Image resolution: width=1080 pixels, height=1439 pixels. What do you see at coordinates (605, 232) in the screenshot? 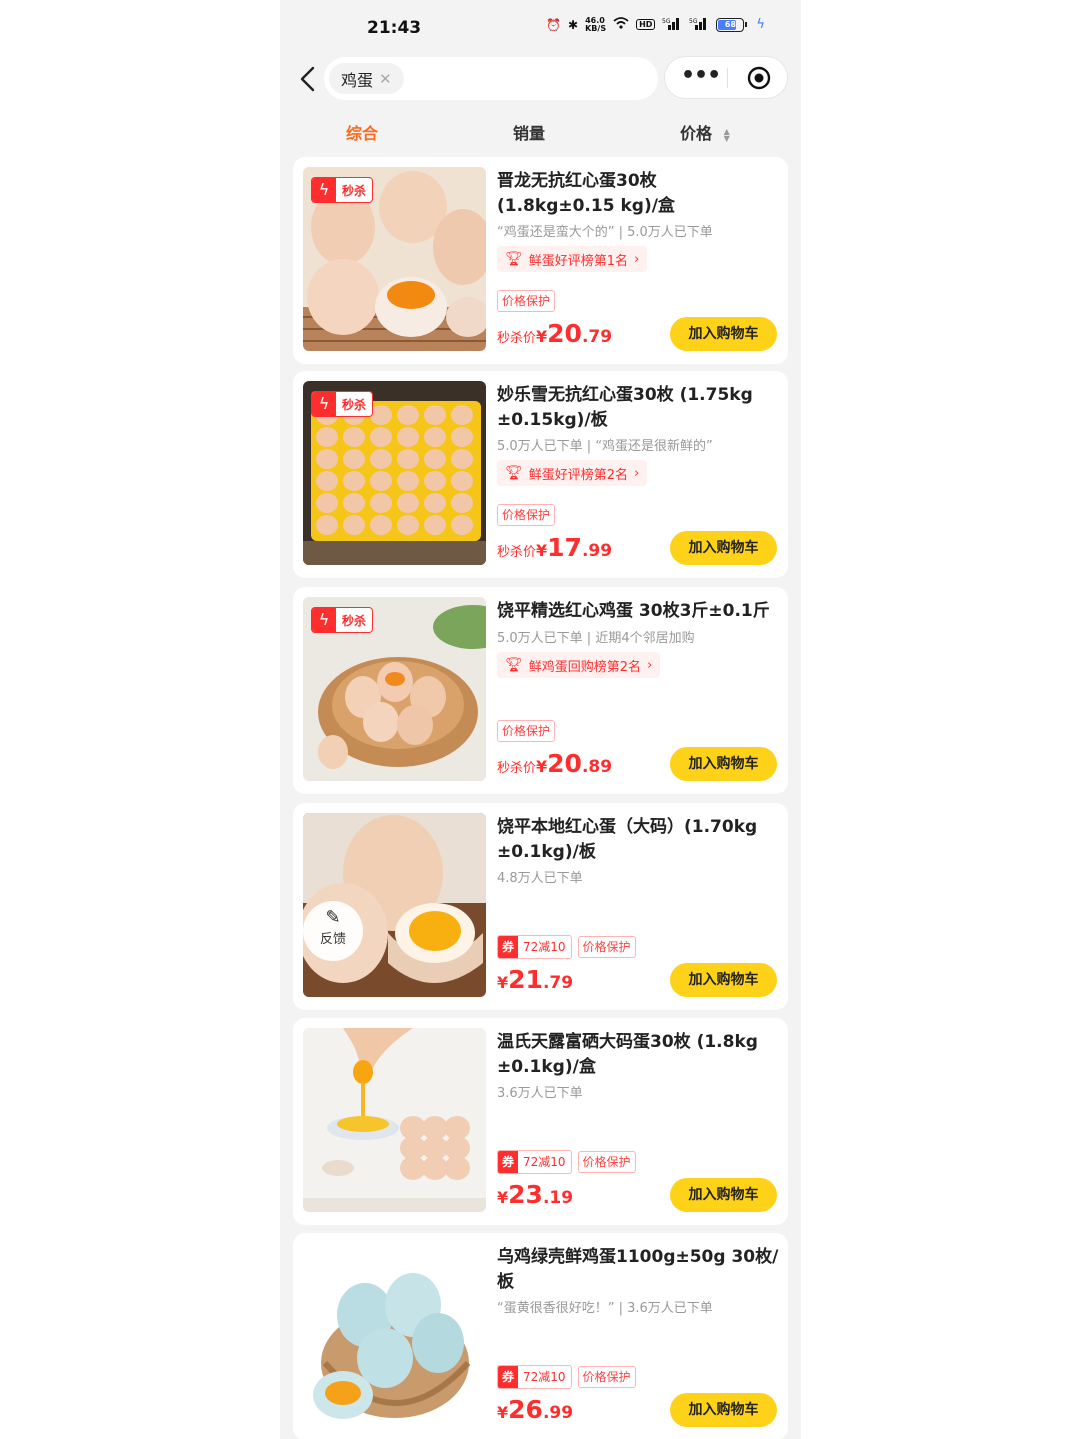
I see `product-subtitle: “鸡蛋还是蛮大个的” | 5.0万人已下单` at bounding box center [605, 232].